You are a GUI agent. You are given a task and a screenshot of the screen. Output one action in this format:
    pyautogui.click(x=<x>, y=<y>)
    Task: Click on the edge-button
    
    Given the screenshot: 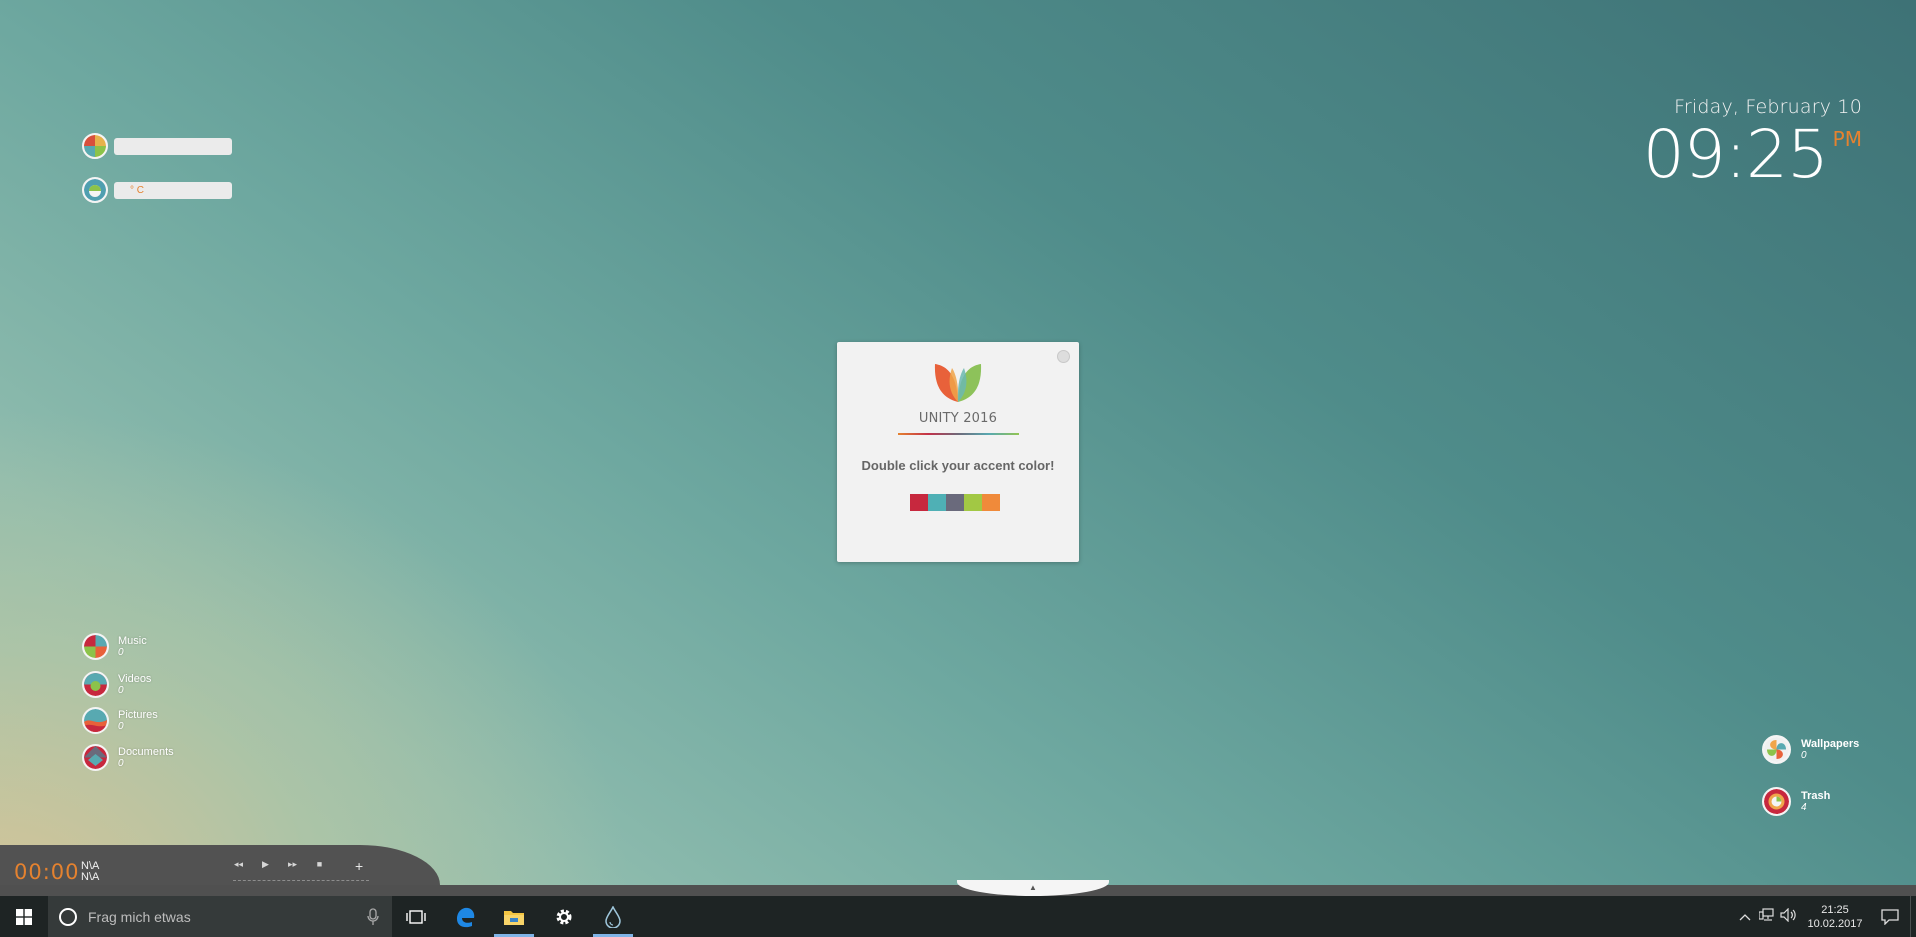 What is the action you would take?
    pyautogui.click(x=465, y=916)
    